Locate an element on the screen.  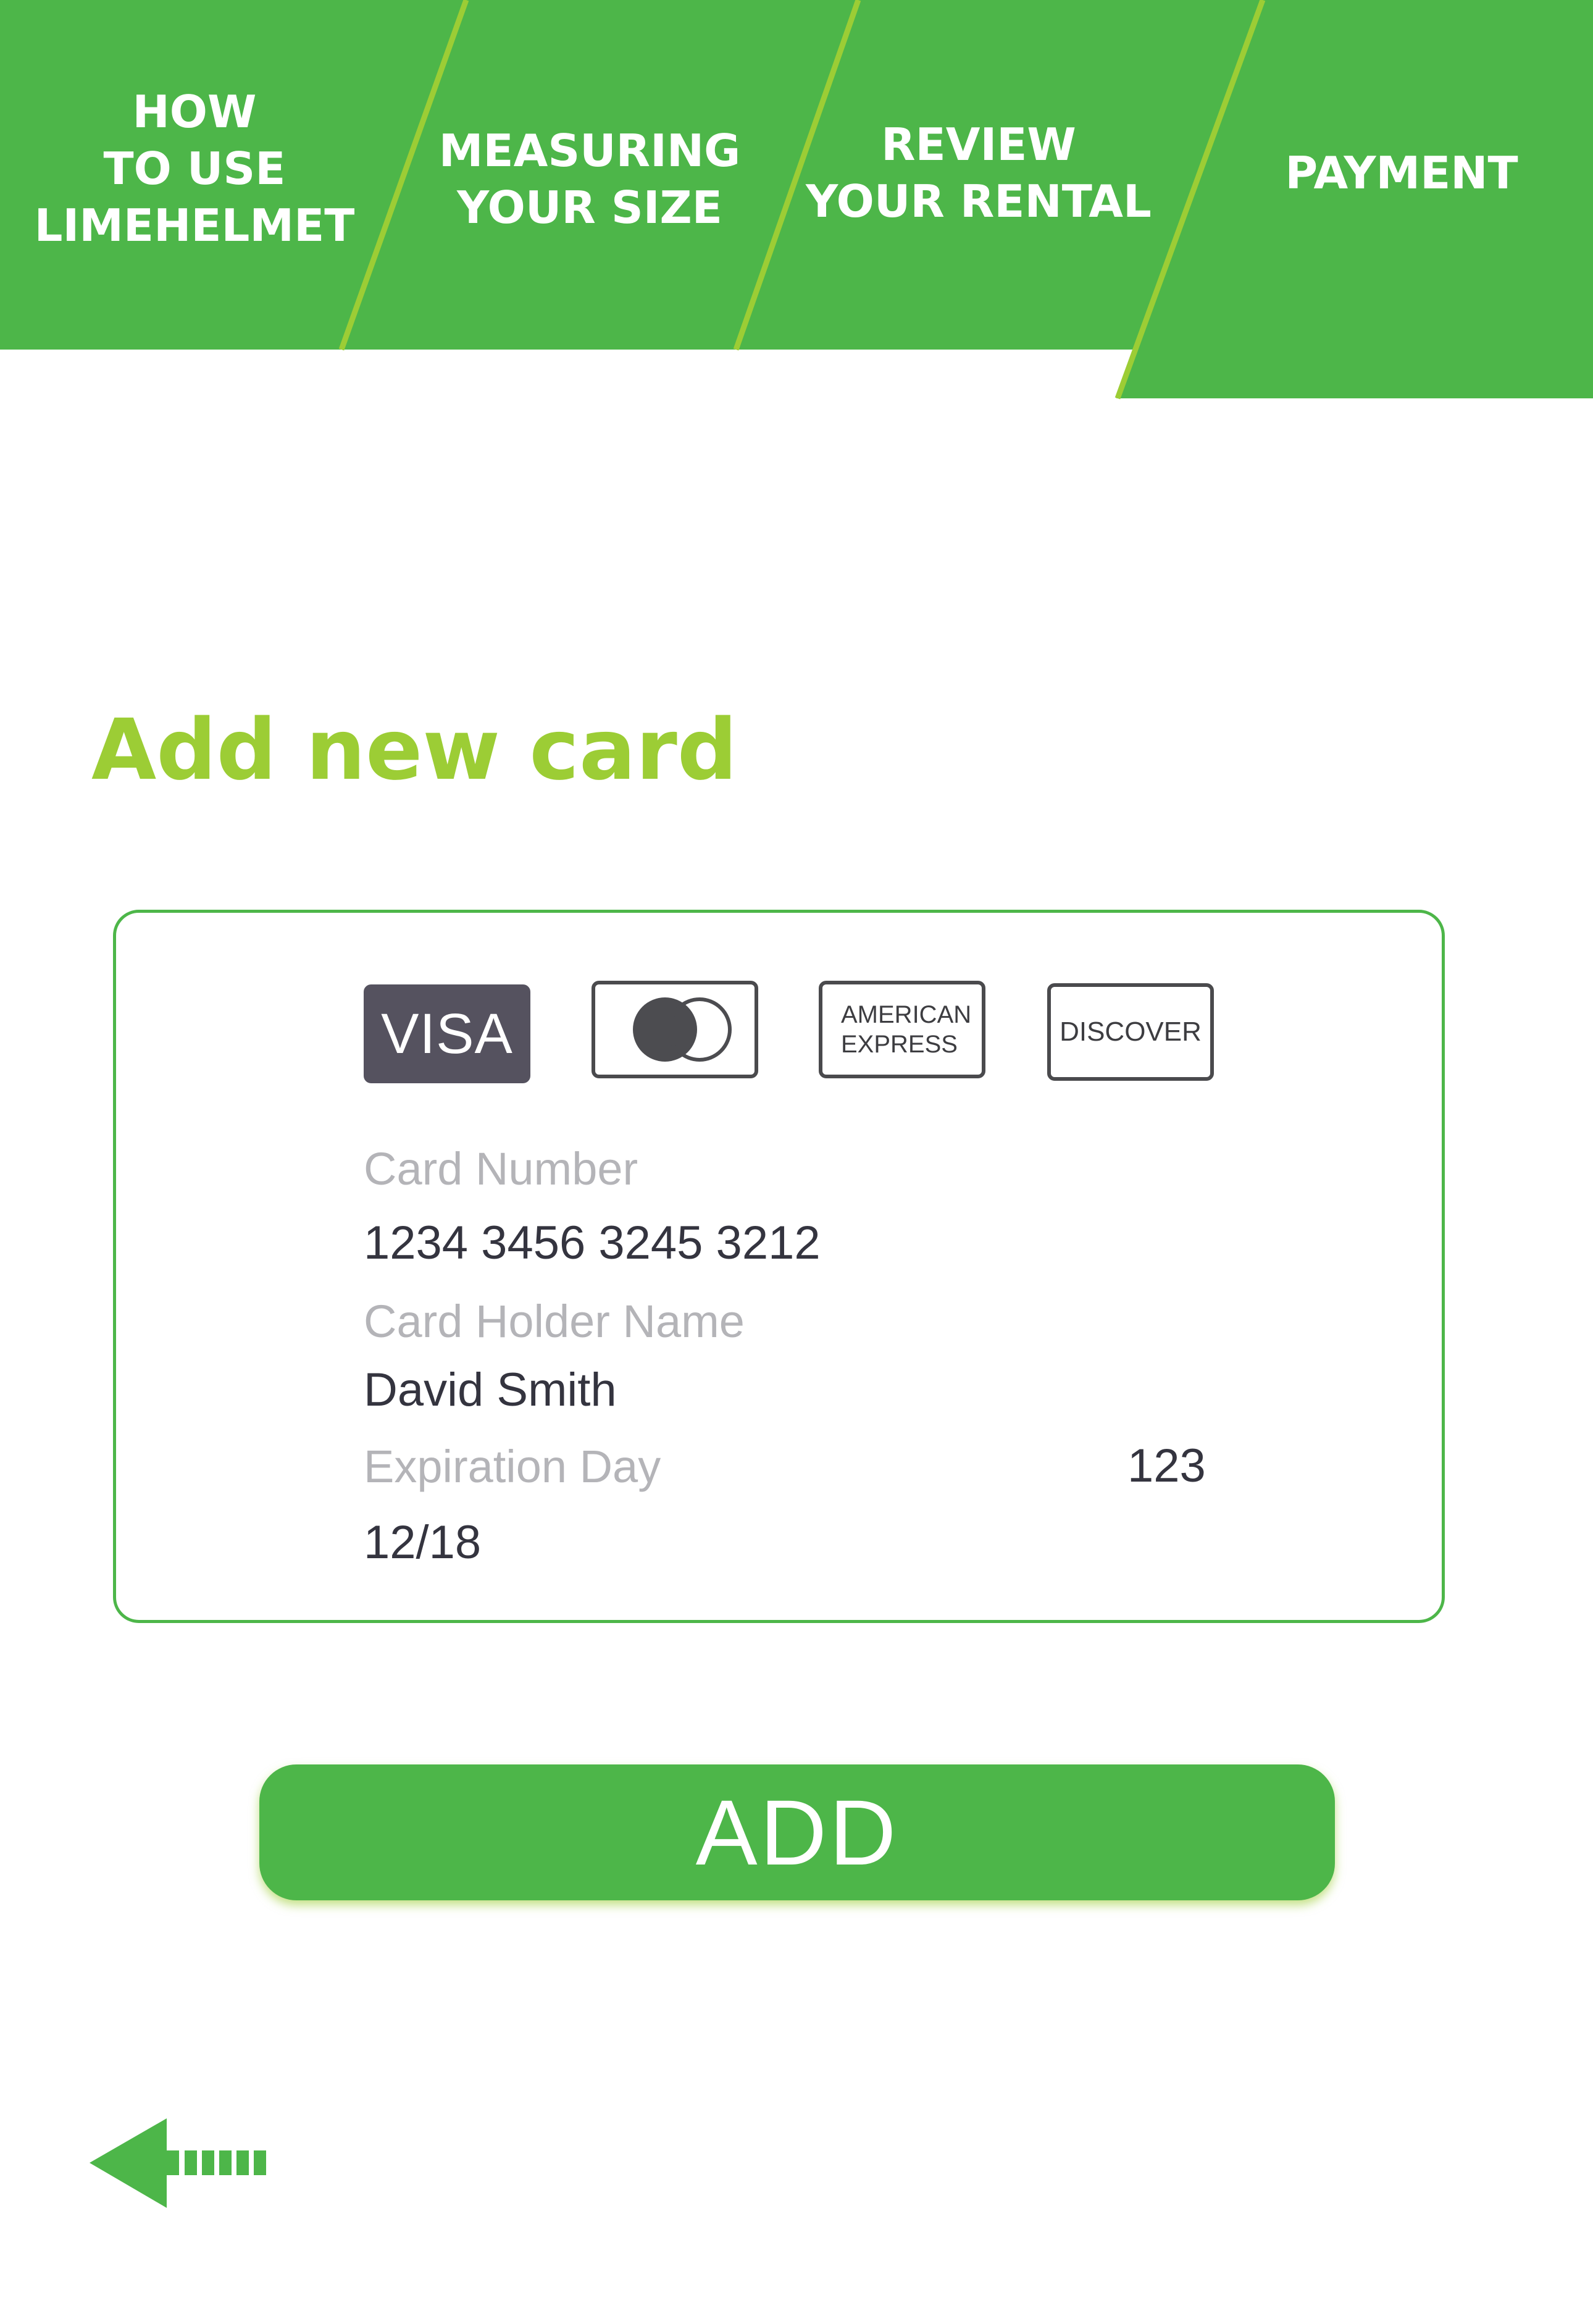
amex-label-line1: AMERICAN is located at coordinates (907, 1014).